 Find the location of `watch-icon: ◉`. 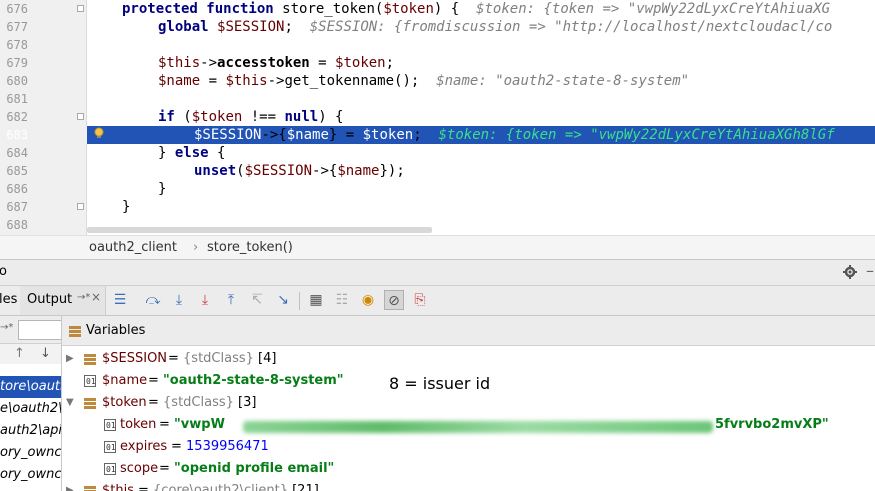

watch-icon: ◉ is located at coordinates (368, 300).